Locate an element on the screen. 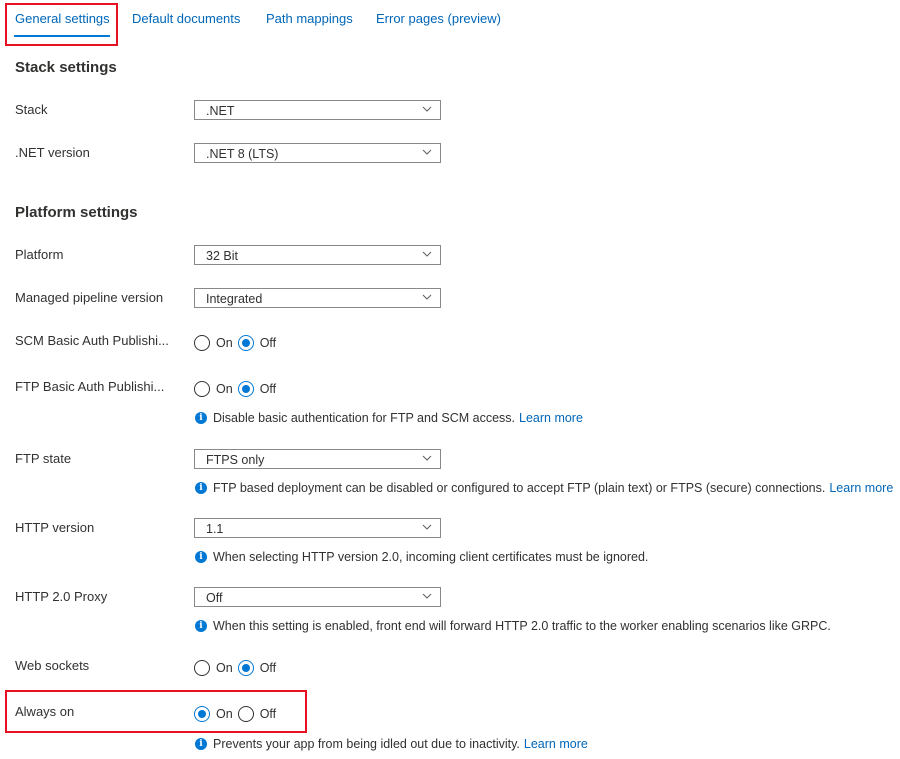 The image size is (900, 759). http2-proxy-dropdown: Off is located at coordinates (317, 597).